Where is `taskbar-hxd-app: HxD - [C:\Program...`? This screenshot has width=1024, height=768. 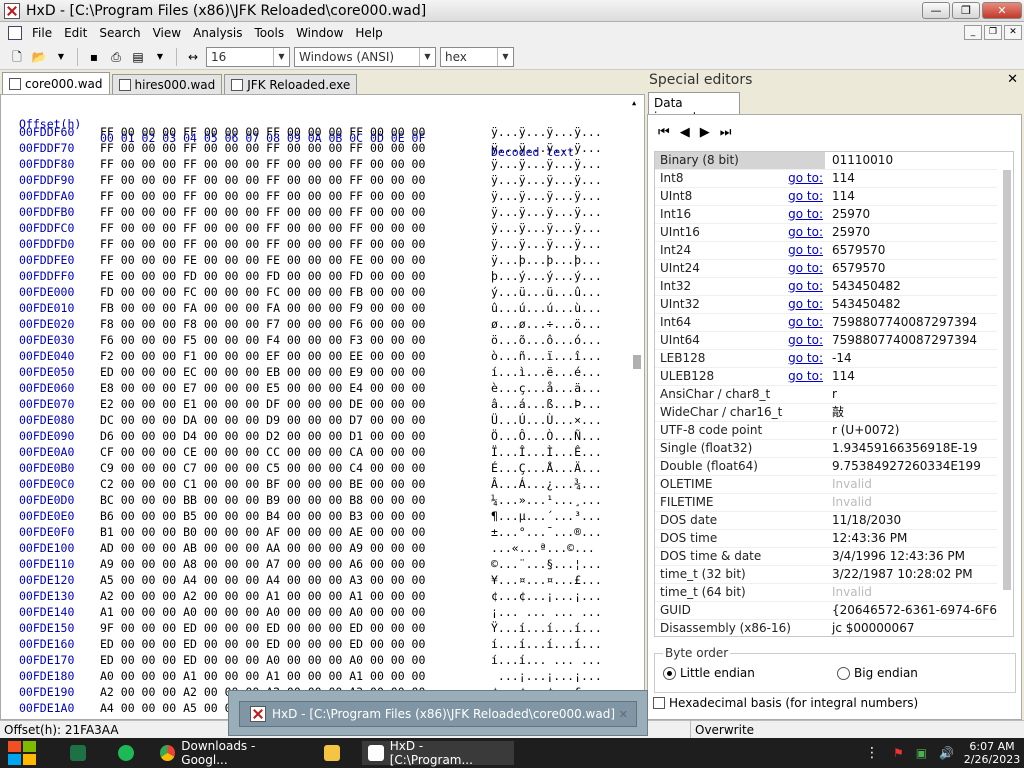 taskbar-hxd-app: HxD - [C:\Program... is located at coordinates (438, 753).